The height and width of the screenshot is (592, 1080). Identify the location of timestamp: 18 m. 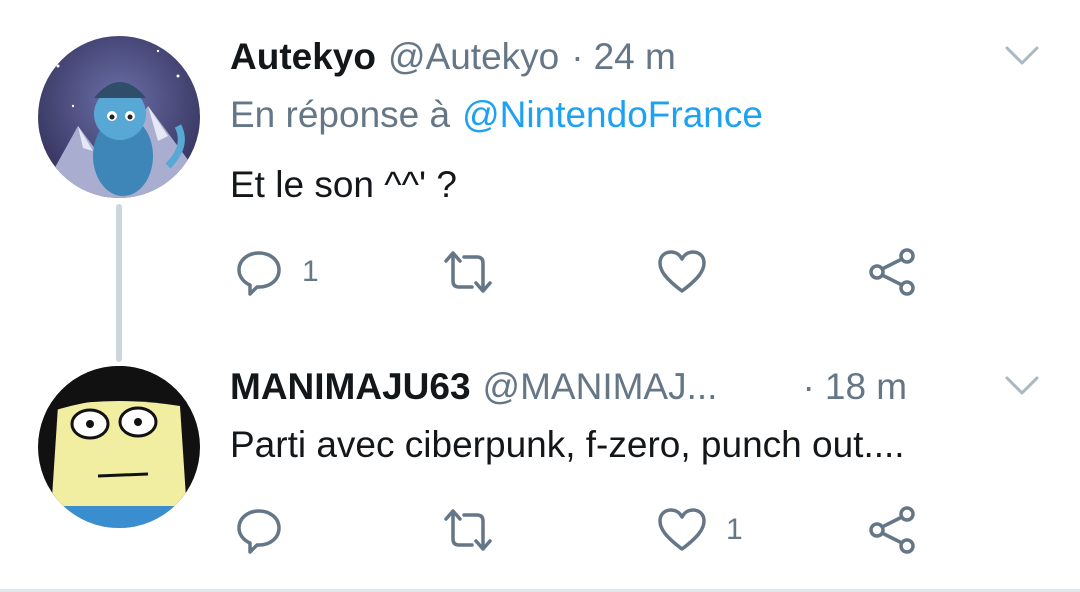
(866, 387).